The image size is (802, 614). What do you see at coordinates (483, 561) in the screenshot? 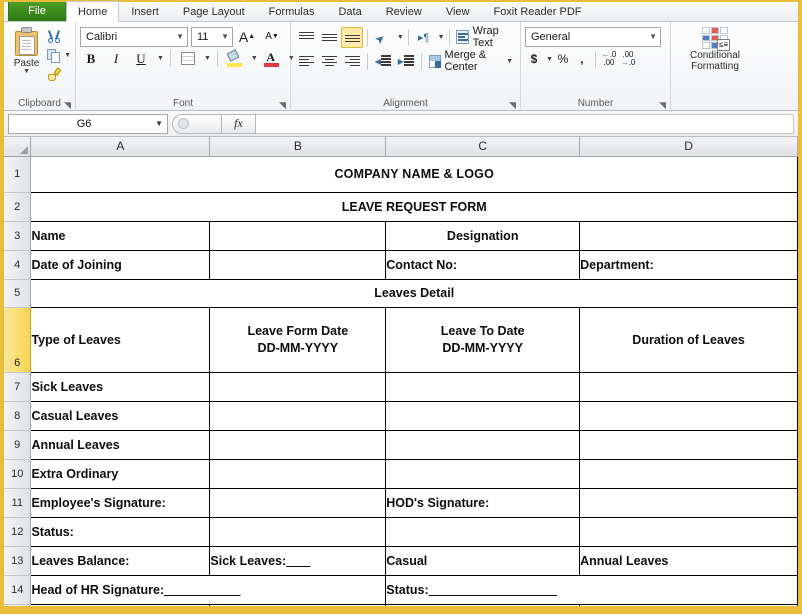
I see `cell-c13: Casual` at bounding box center [483, 561].